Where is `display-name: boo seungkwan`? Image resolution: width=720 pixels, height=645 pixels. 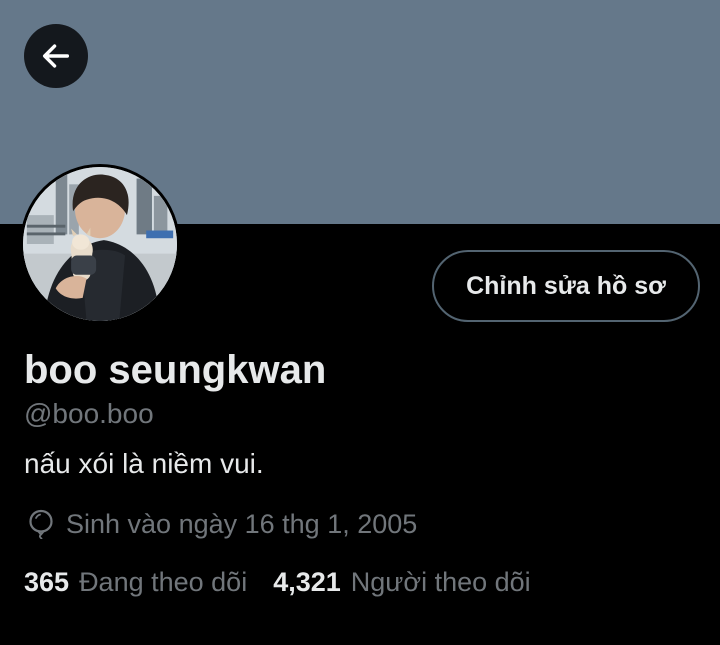 display-name: boo seungkwan is located at coordinates (175, 370).